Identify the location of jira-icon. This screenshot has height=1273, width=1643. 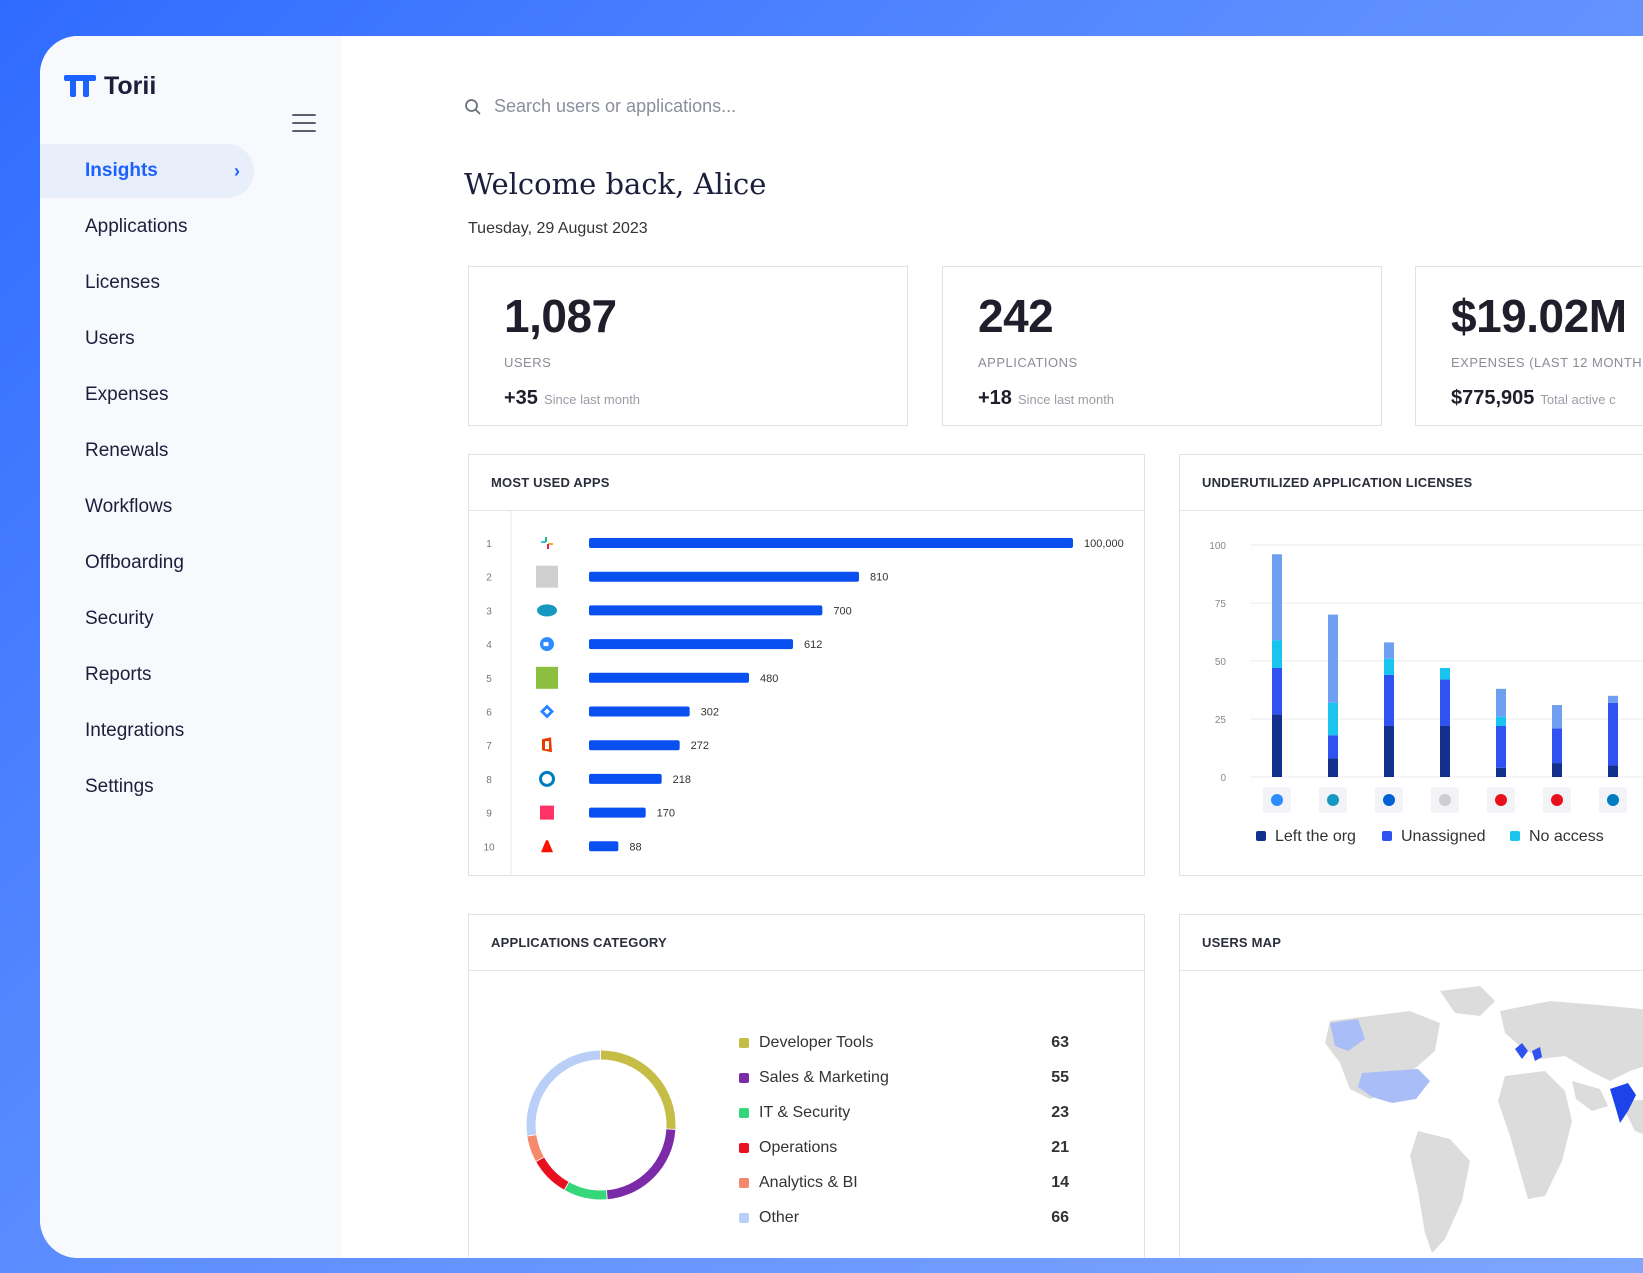
(547, 711).